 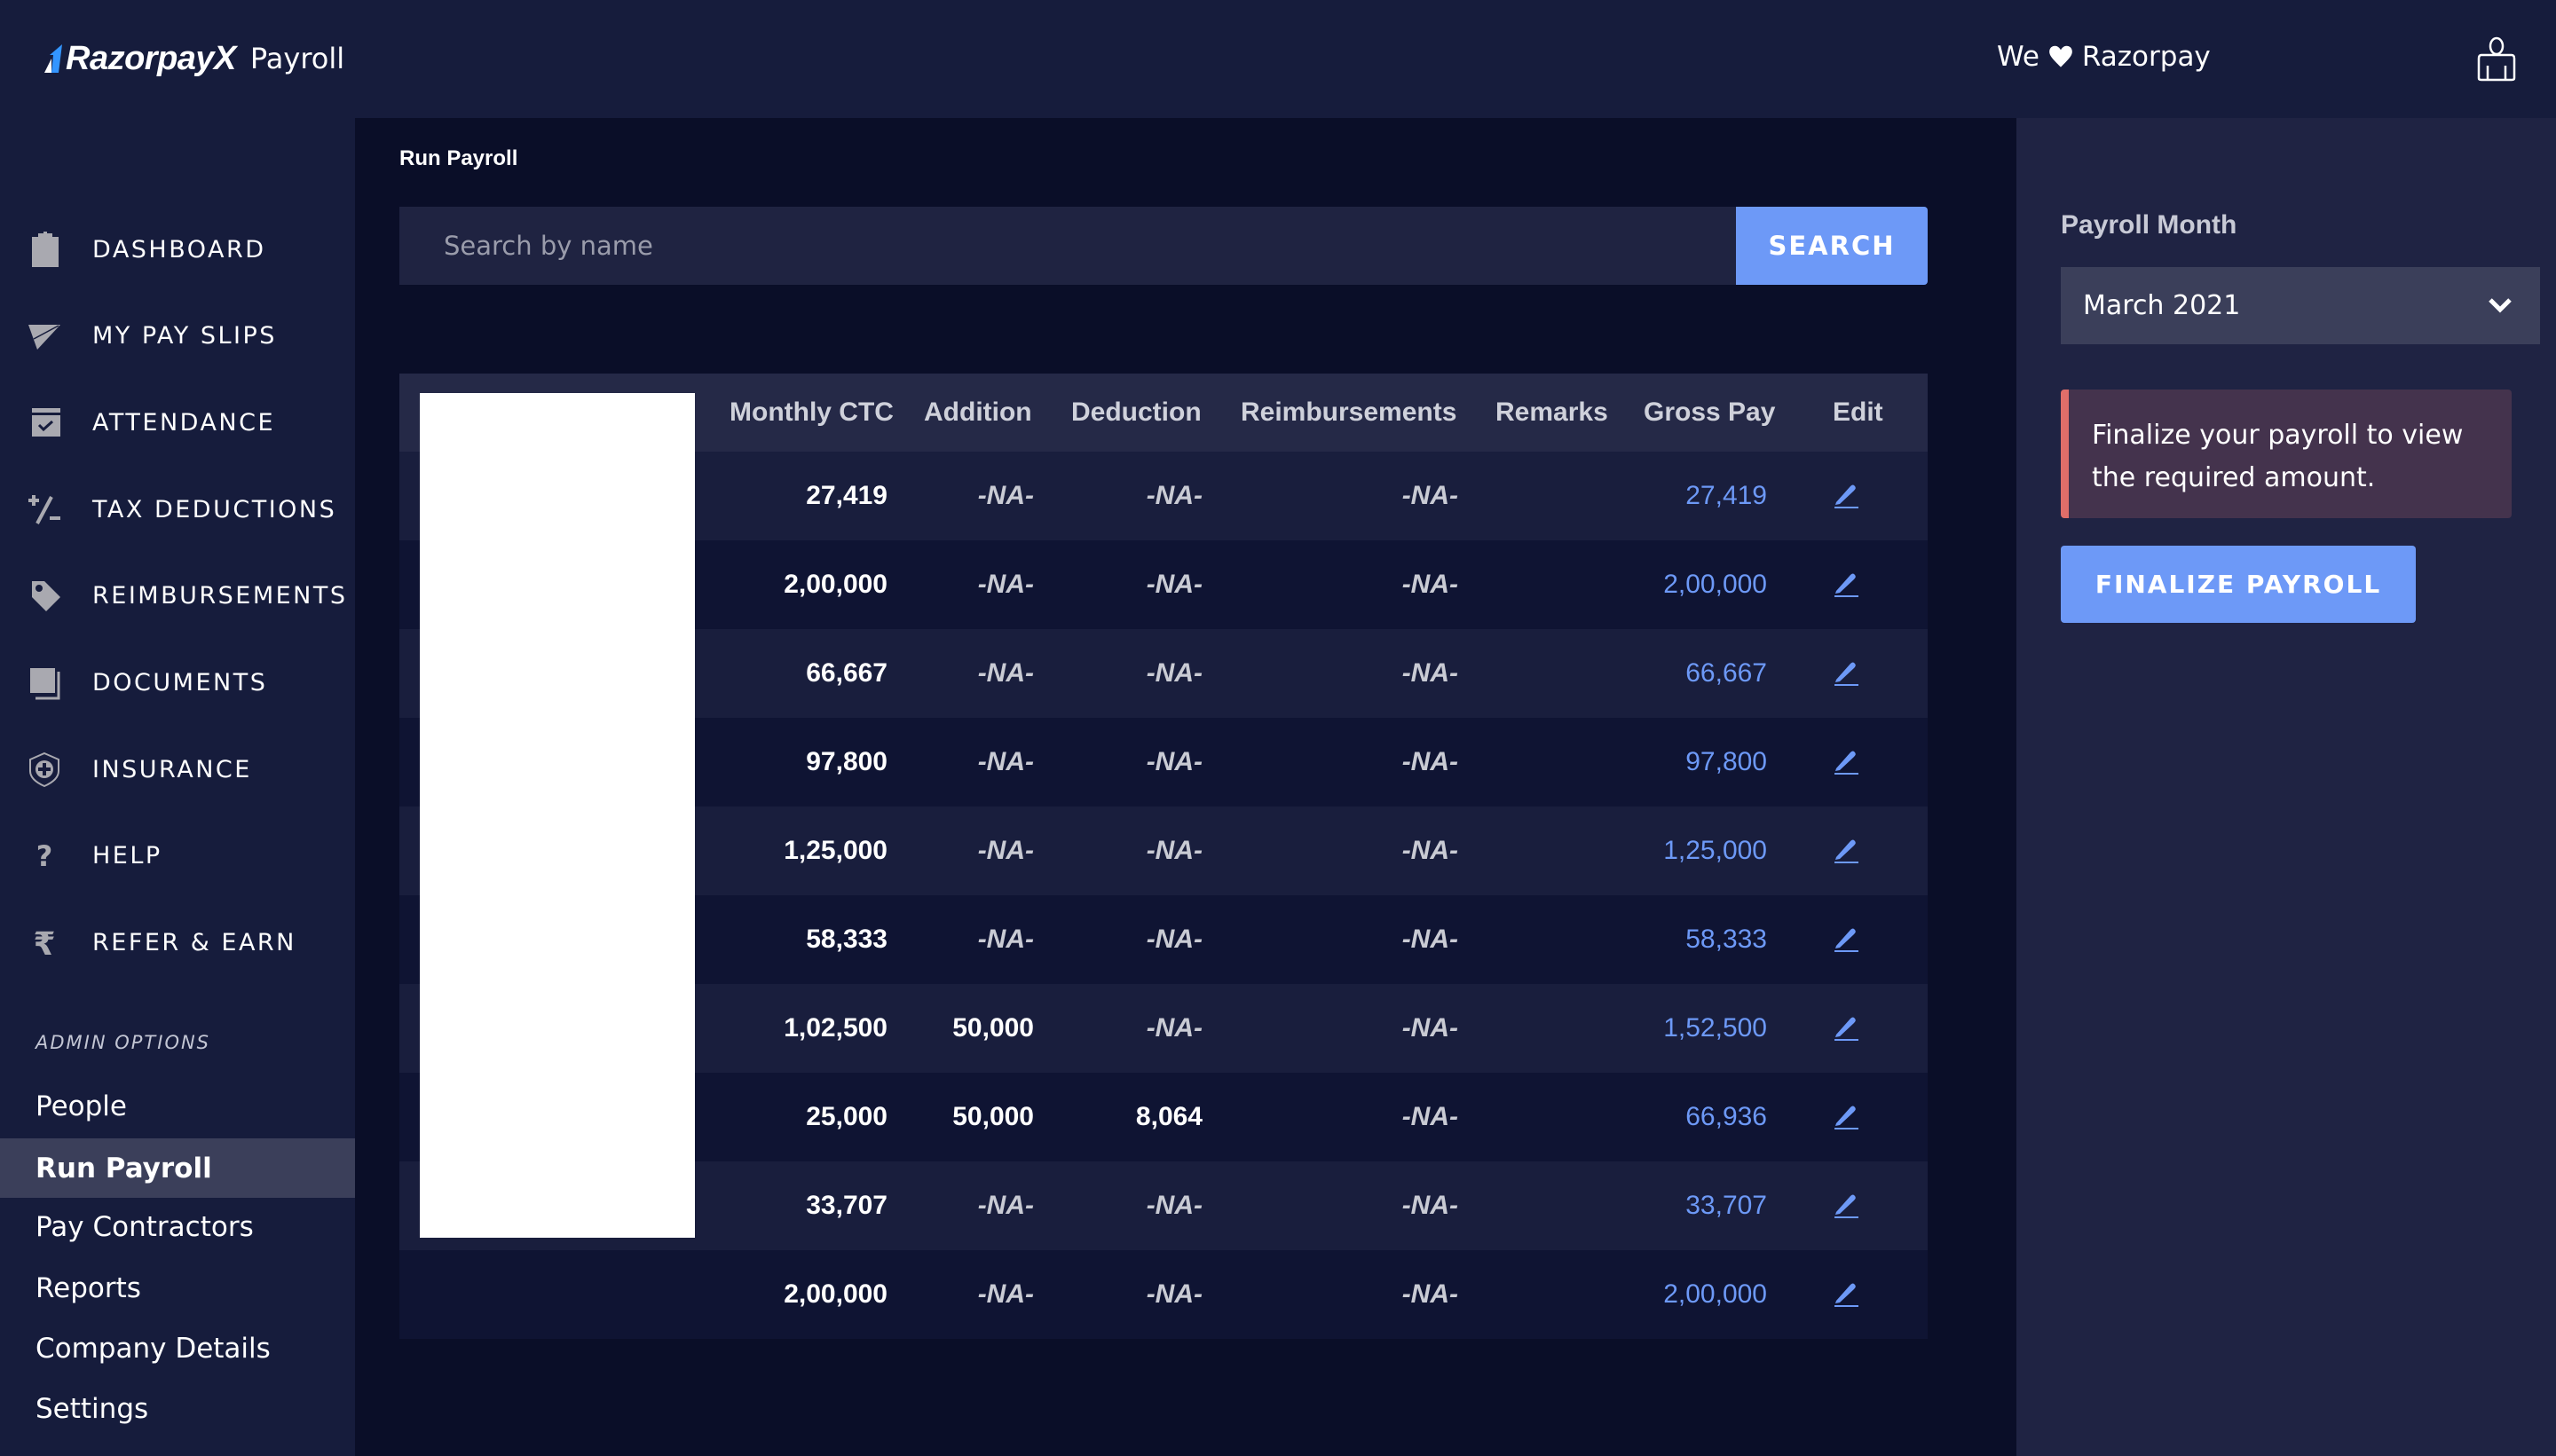 I want to click on sidebar-item-company-details: Company Details, so click(x=177, y=1348).